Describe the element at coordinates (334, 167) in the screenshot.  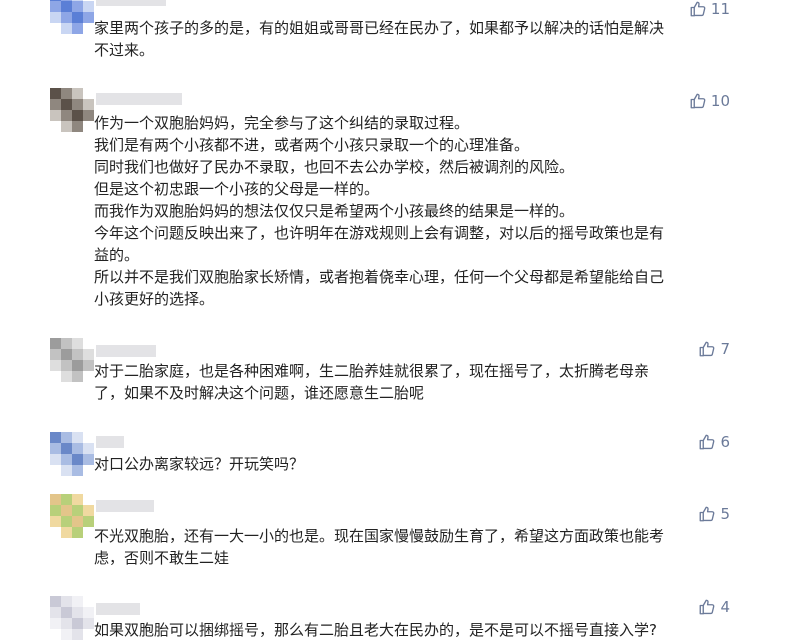
I see `comment-line: 同时我们也做好了民办不录取，也回不去公办学校，然后被调剂的风险。` at that location.